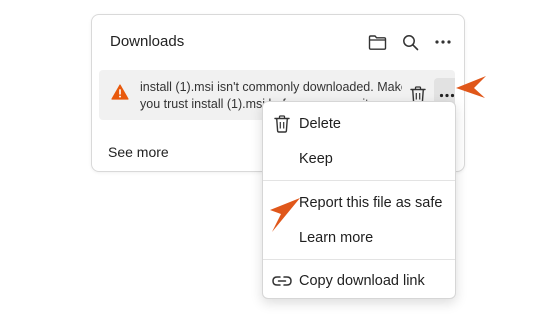 The width and height of the screenshot is (558, 314). What do you see at coordinates (362, 281) in the screenshot?
I see `menu-item-label: Copy download link` at bounding box center [362, 281].